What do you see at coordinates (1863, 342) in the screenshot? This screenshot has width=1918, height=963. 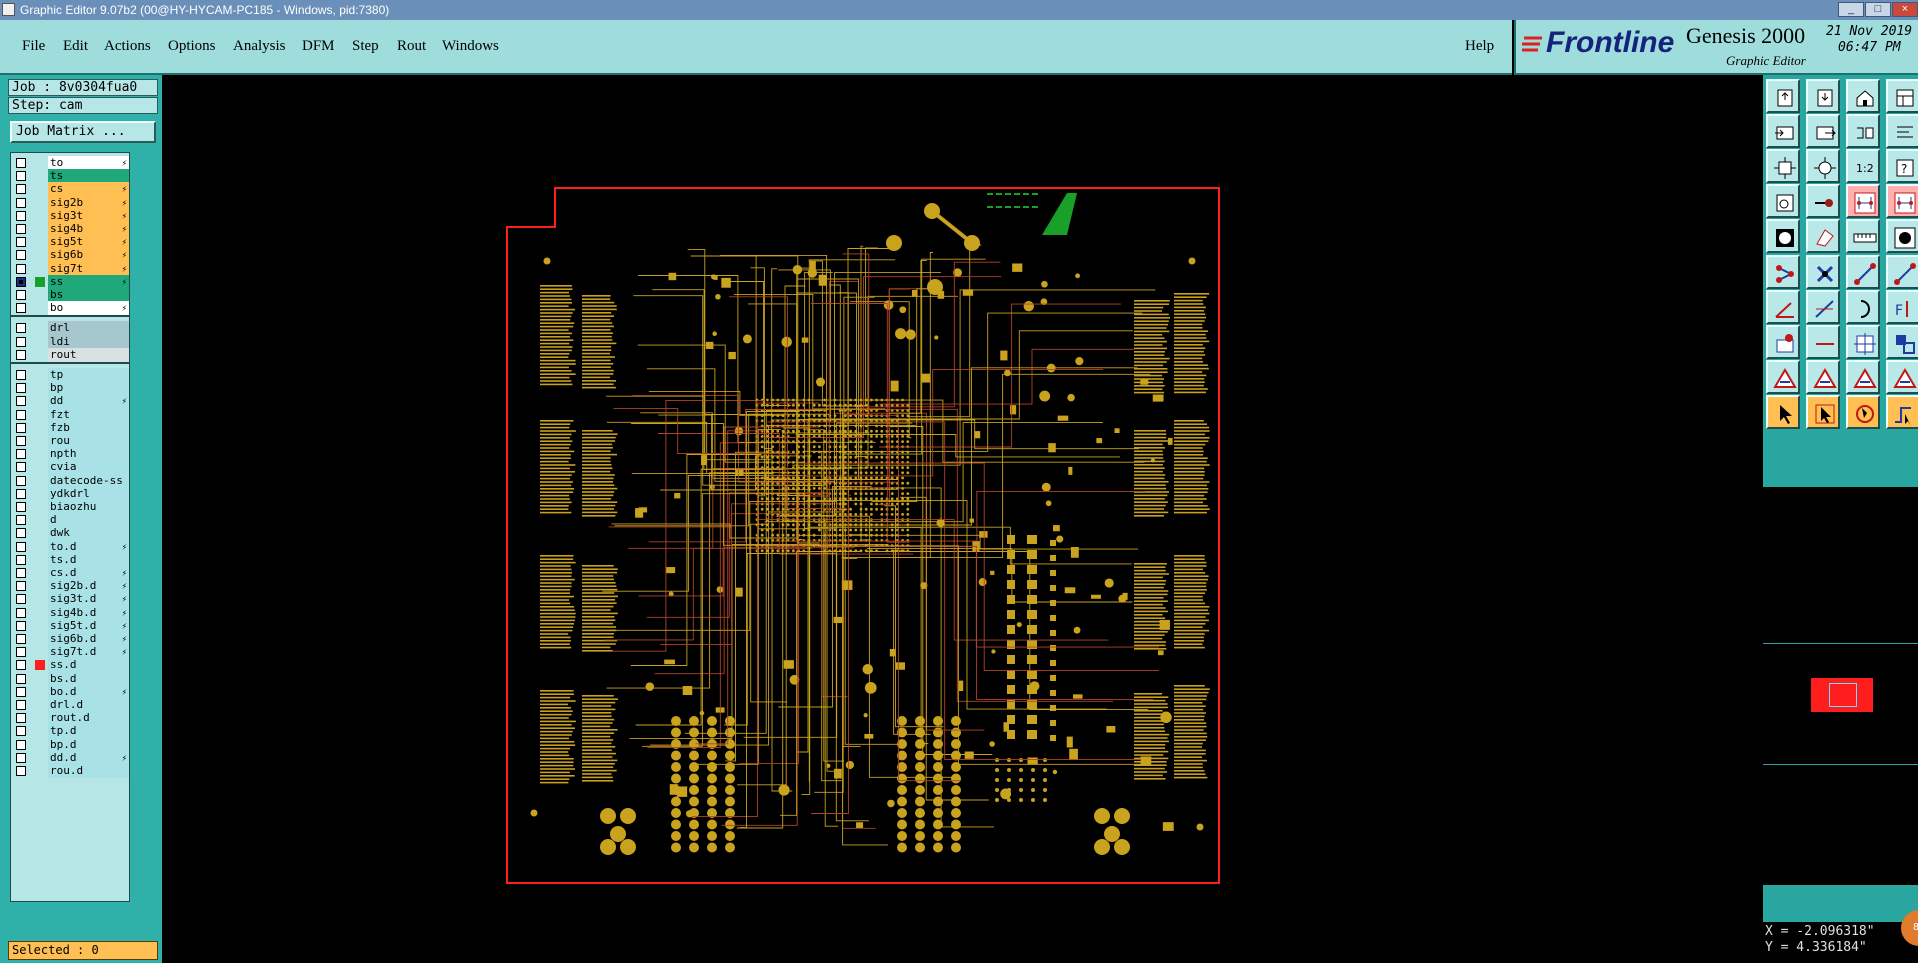 I see `tool-button-gauge` at bounding box center [1863, 342].